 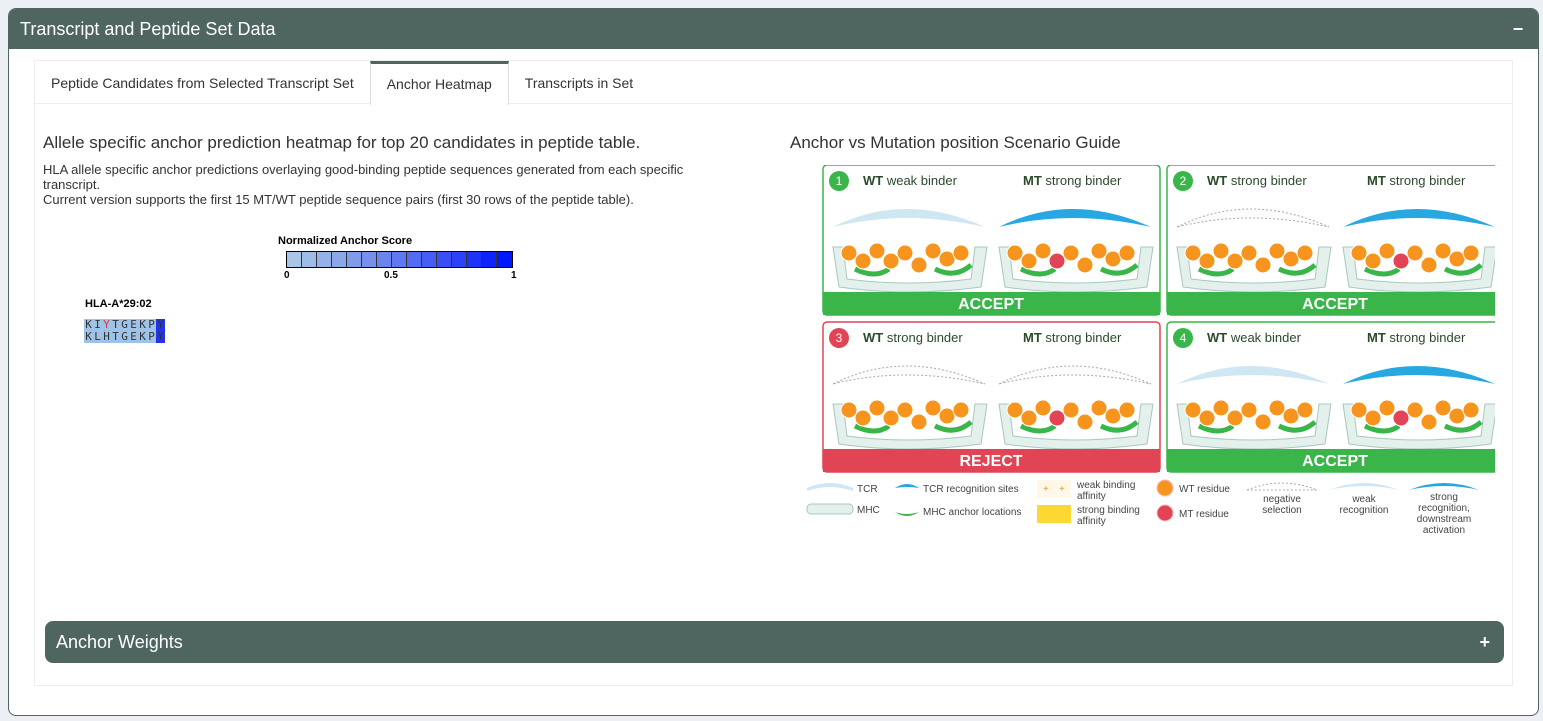 I want to click on tab-transcripts-in-set: Transcripts in Set, so click(x=579, y=82).